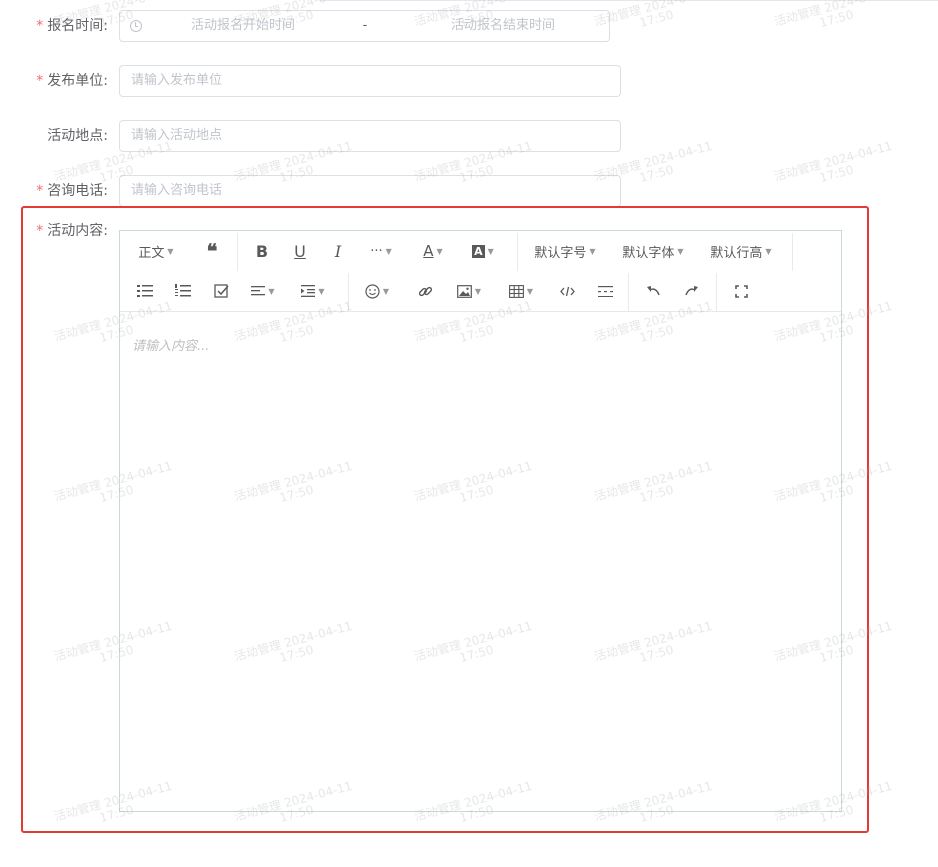 This screenshot has height=867, width=938. Describe the element at coordinates (72, 81) in the screenshot. I see `publisher-label: * 发布单位:` at that location.